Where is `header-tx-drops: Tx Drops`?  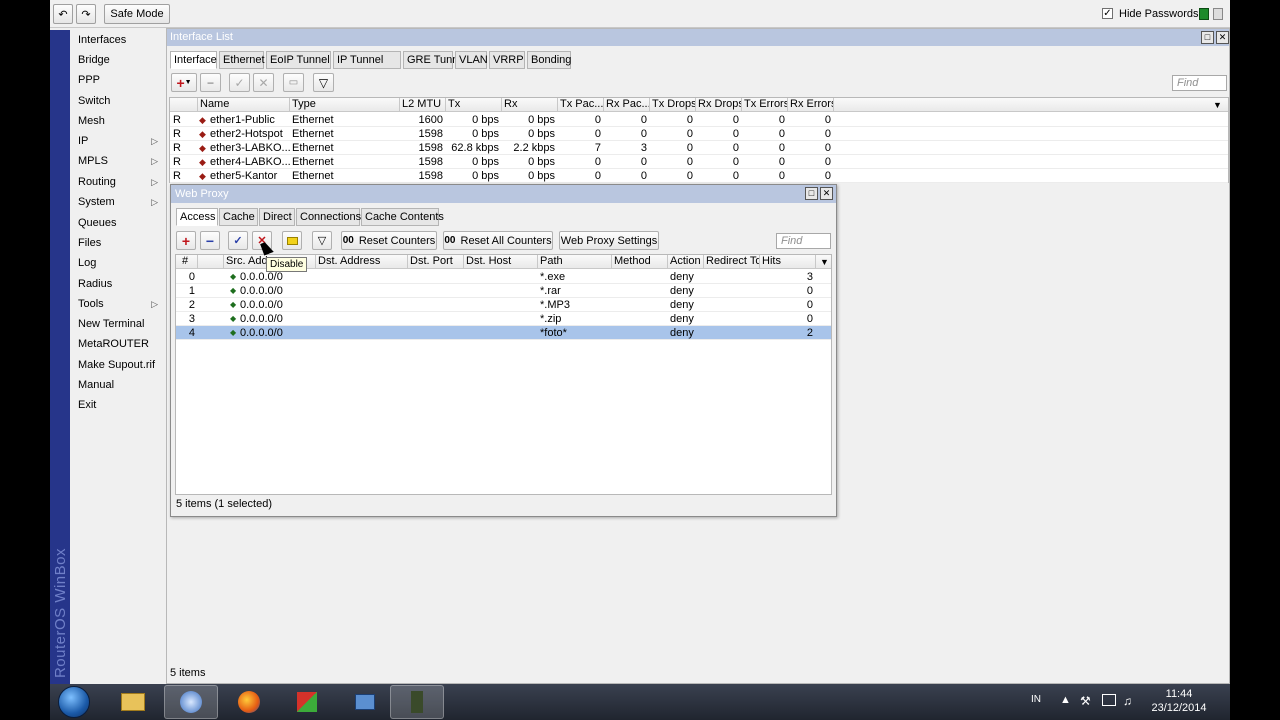
header-tx-drops: Tx Drops is located at coordinates (673, 105).